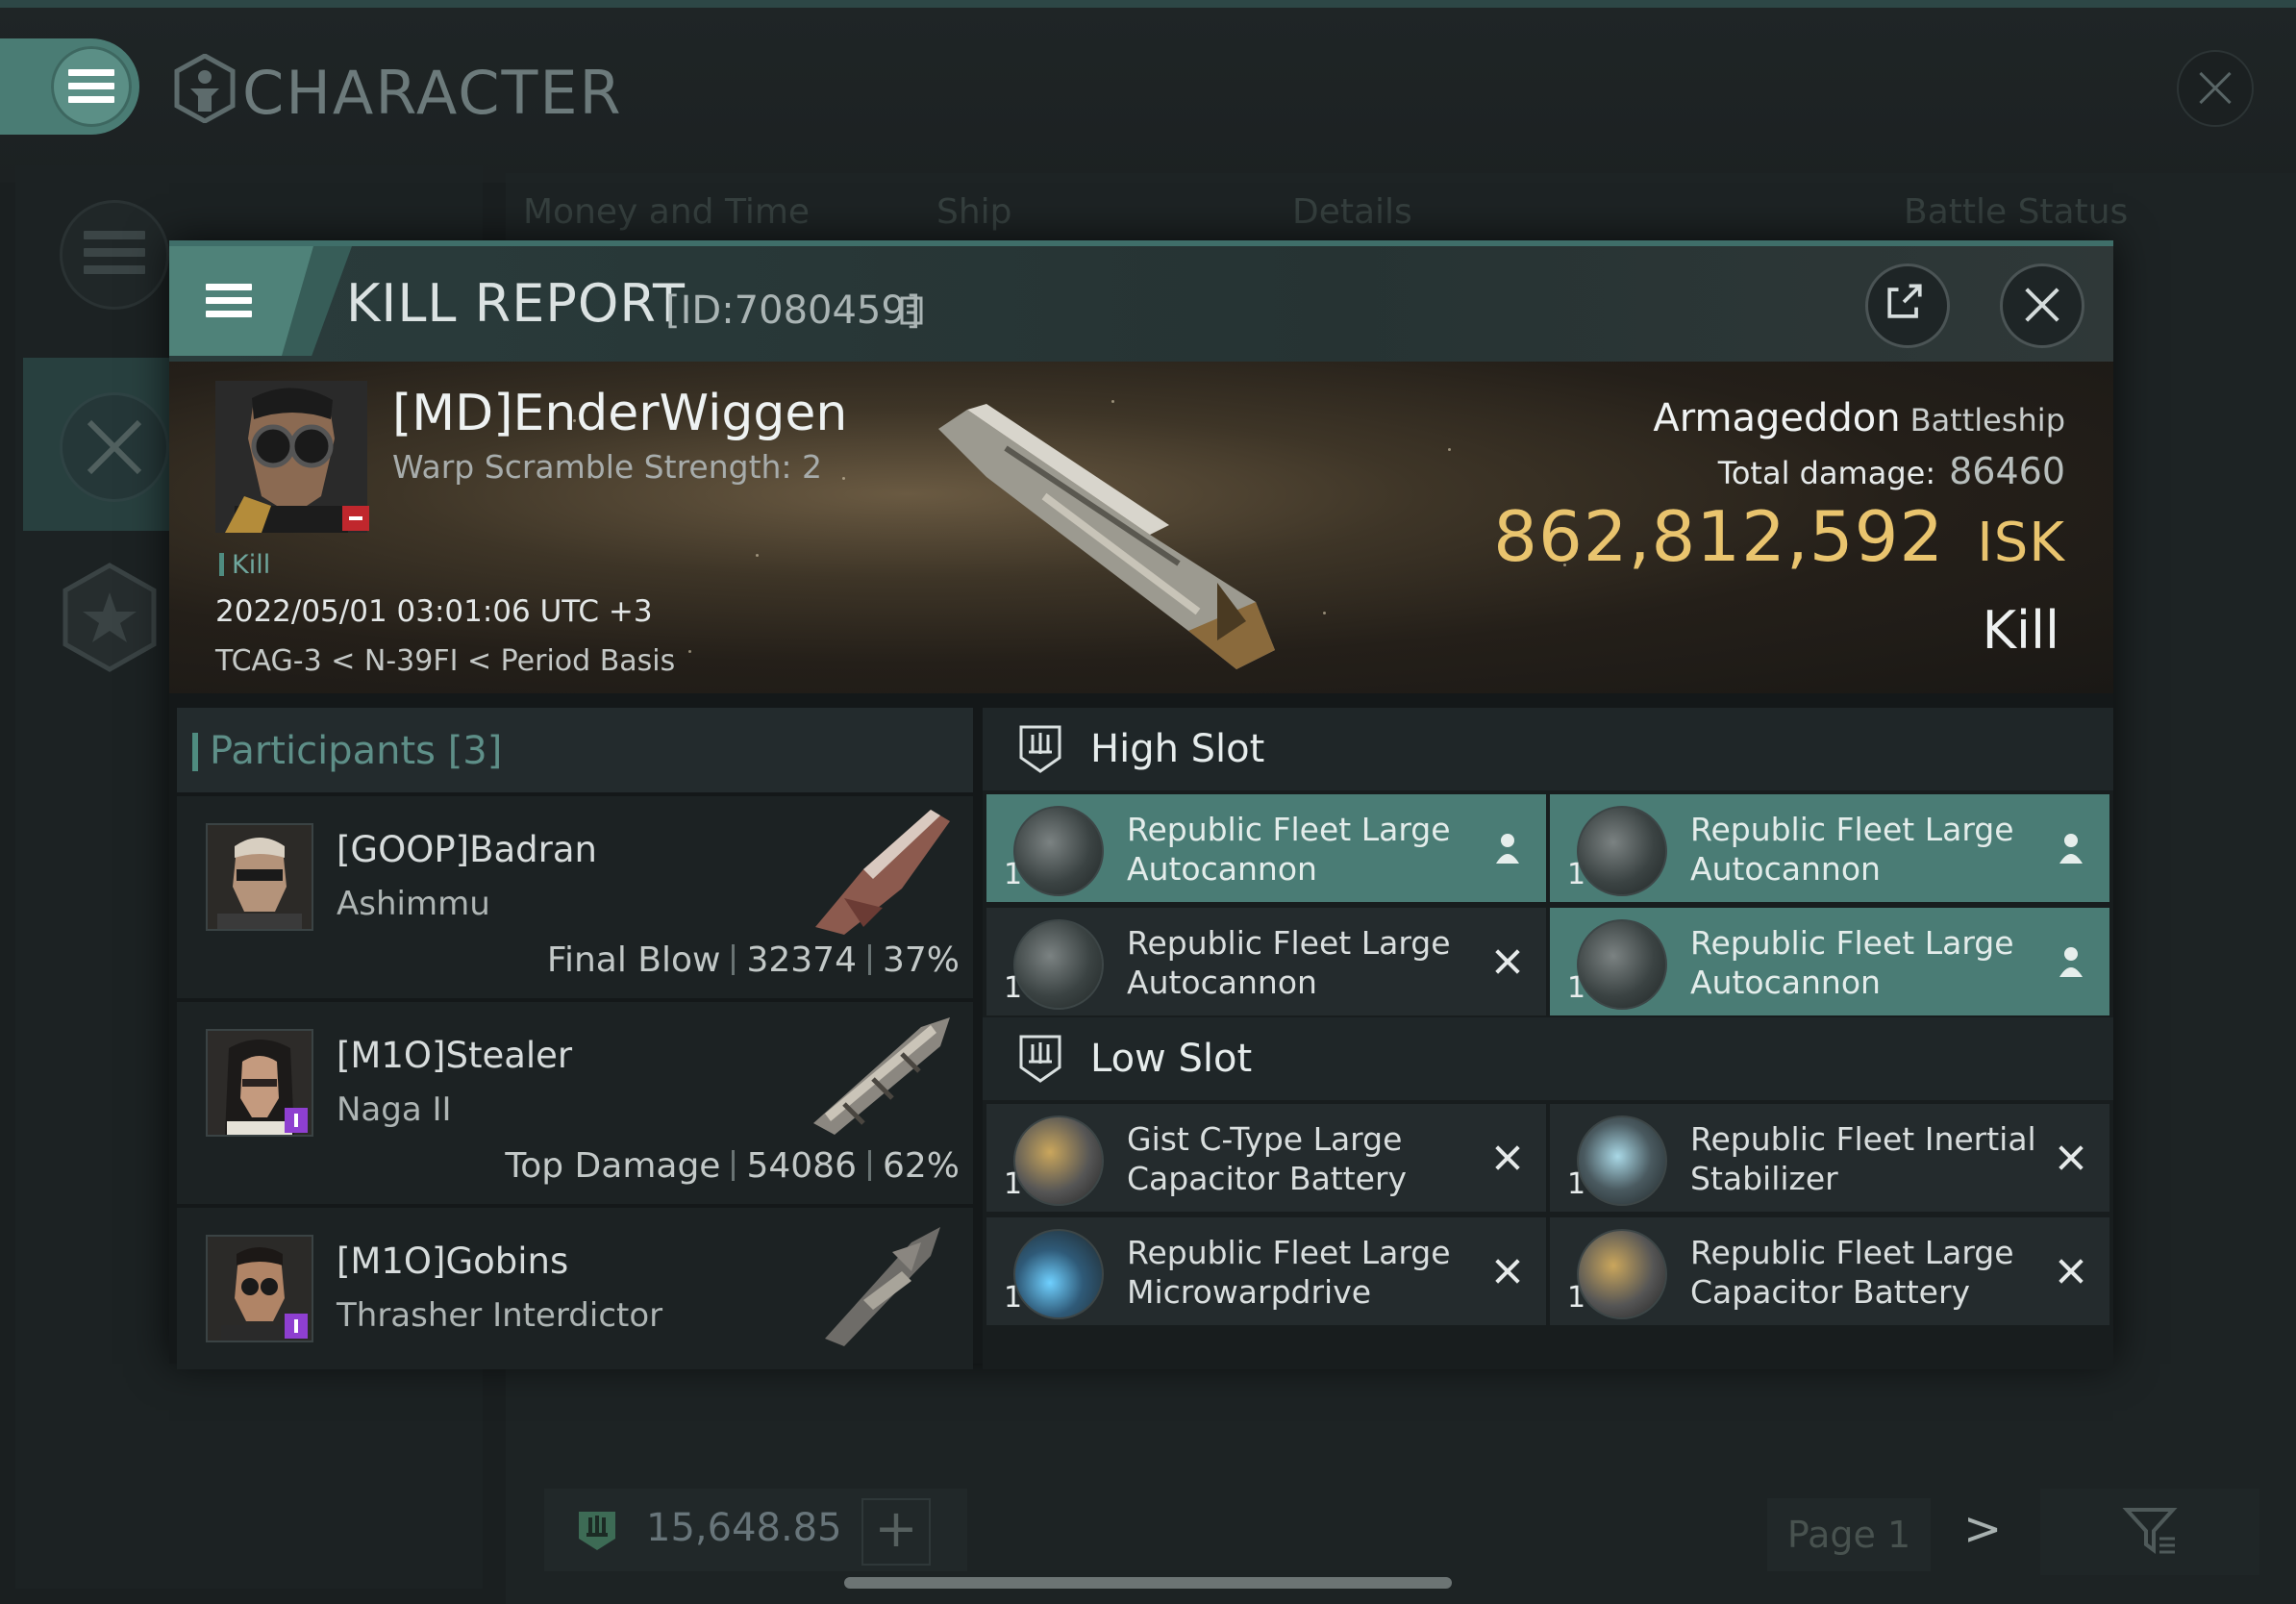  Describe the element at coordinates (633, 960) in the screenshot. I see `participant-role: Final Blow` at that location.